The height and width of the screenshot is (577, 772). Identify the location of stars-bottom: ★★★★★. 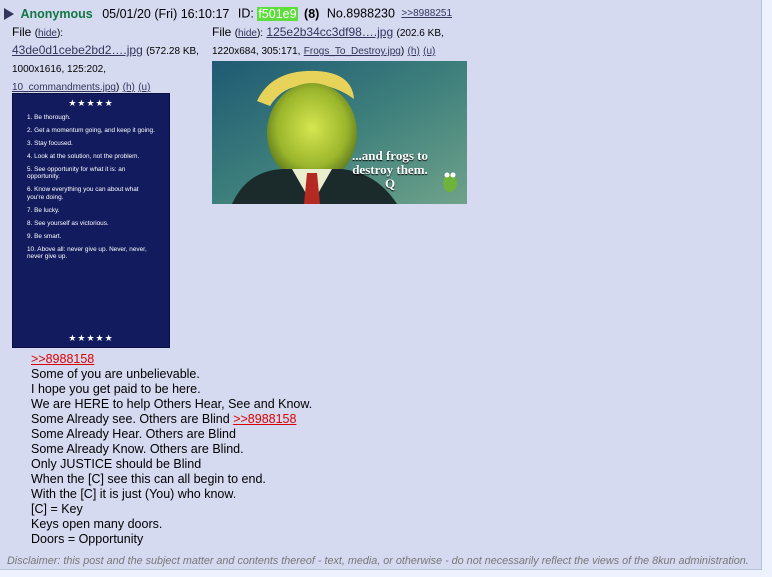
(91, 338).